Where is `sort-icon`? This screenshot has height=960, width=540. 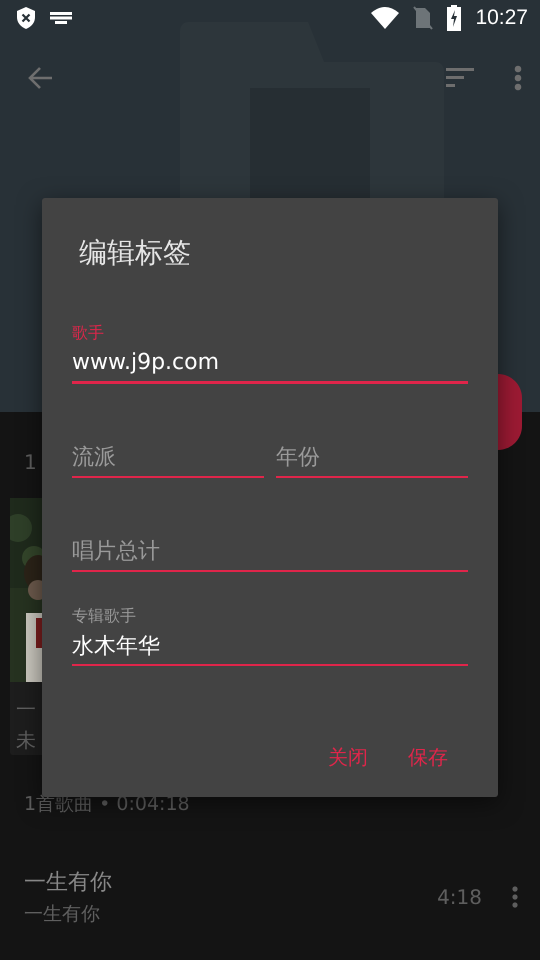 sort-icon is located at coordinates (460, 78).